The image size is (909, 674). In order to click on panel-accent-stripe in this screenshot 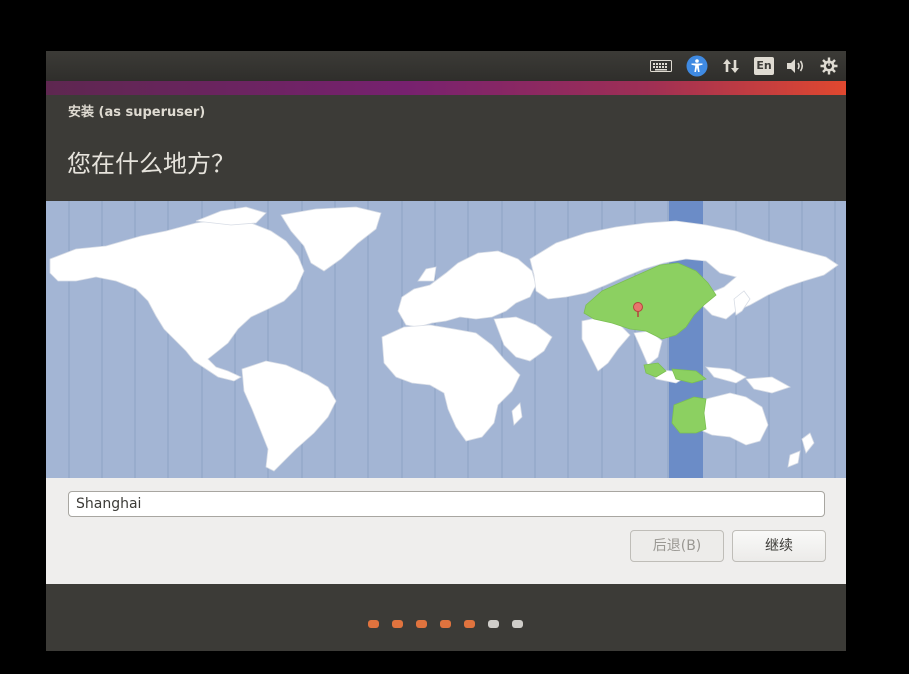, I will do `click(446, 88)`.